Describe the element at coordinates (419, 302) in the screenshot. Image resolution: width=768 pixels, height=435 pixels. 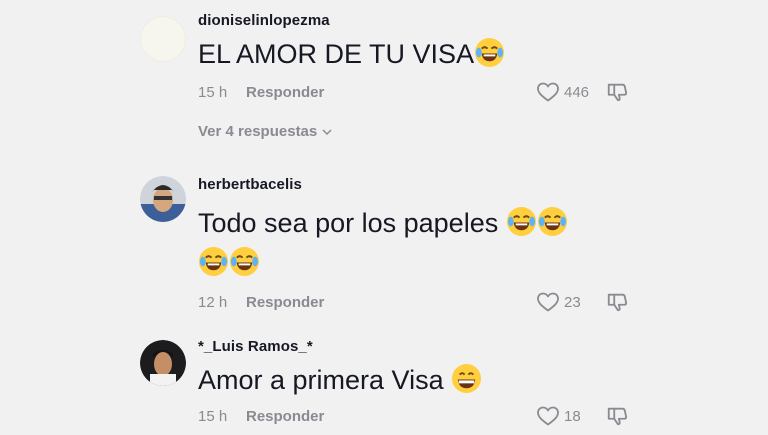
I see `comment-meta: 12 h Responder 23` at that location.